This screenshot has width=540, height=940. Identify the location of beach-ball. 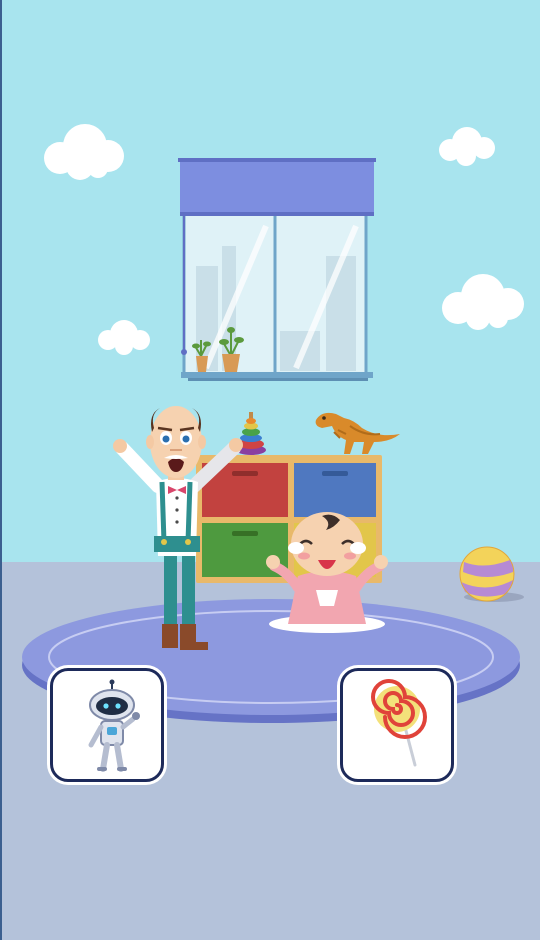
(491, 574).